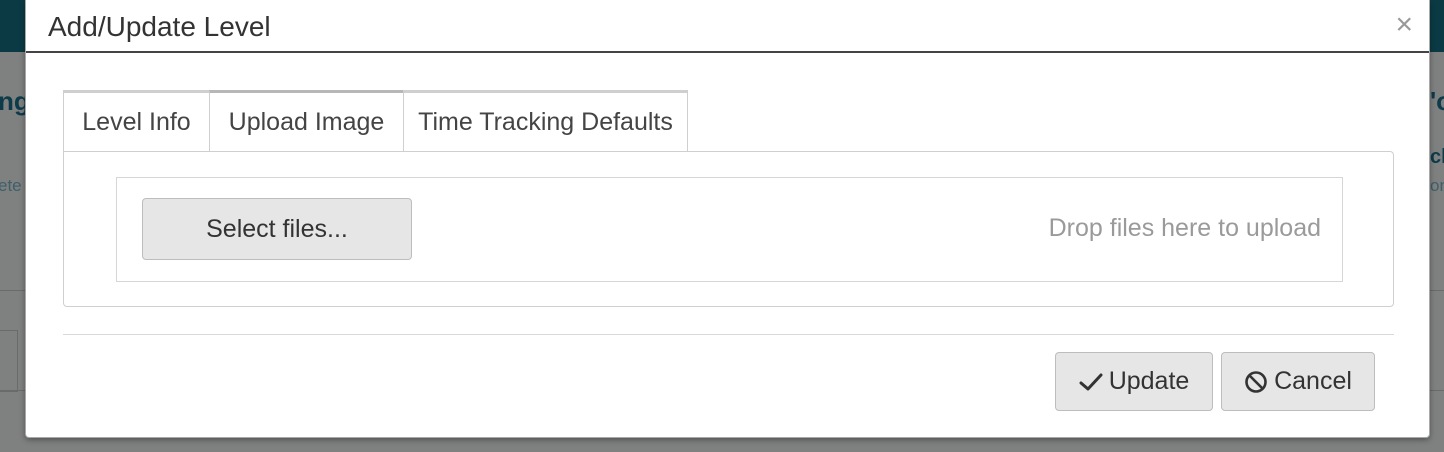 Image resolution: width=1444 pixels, height=452 pixels. What do you see at coordinates (11, 185) in the screenshot?
I see `background-left-subtext: ete` at bounding box center [11, 185].